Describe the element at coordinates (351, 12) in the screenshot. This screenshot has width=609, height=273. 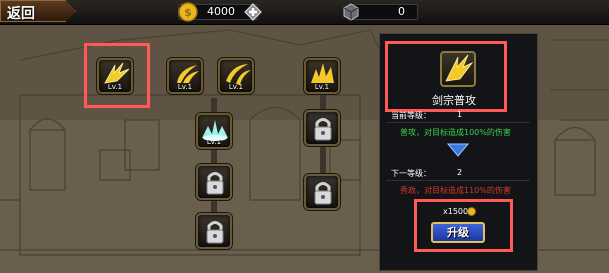
I see `gem-box-icon` at that location.